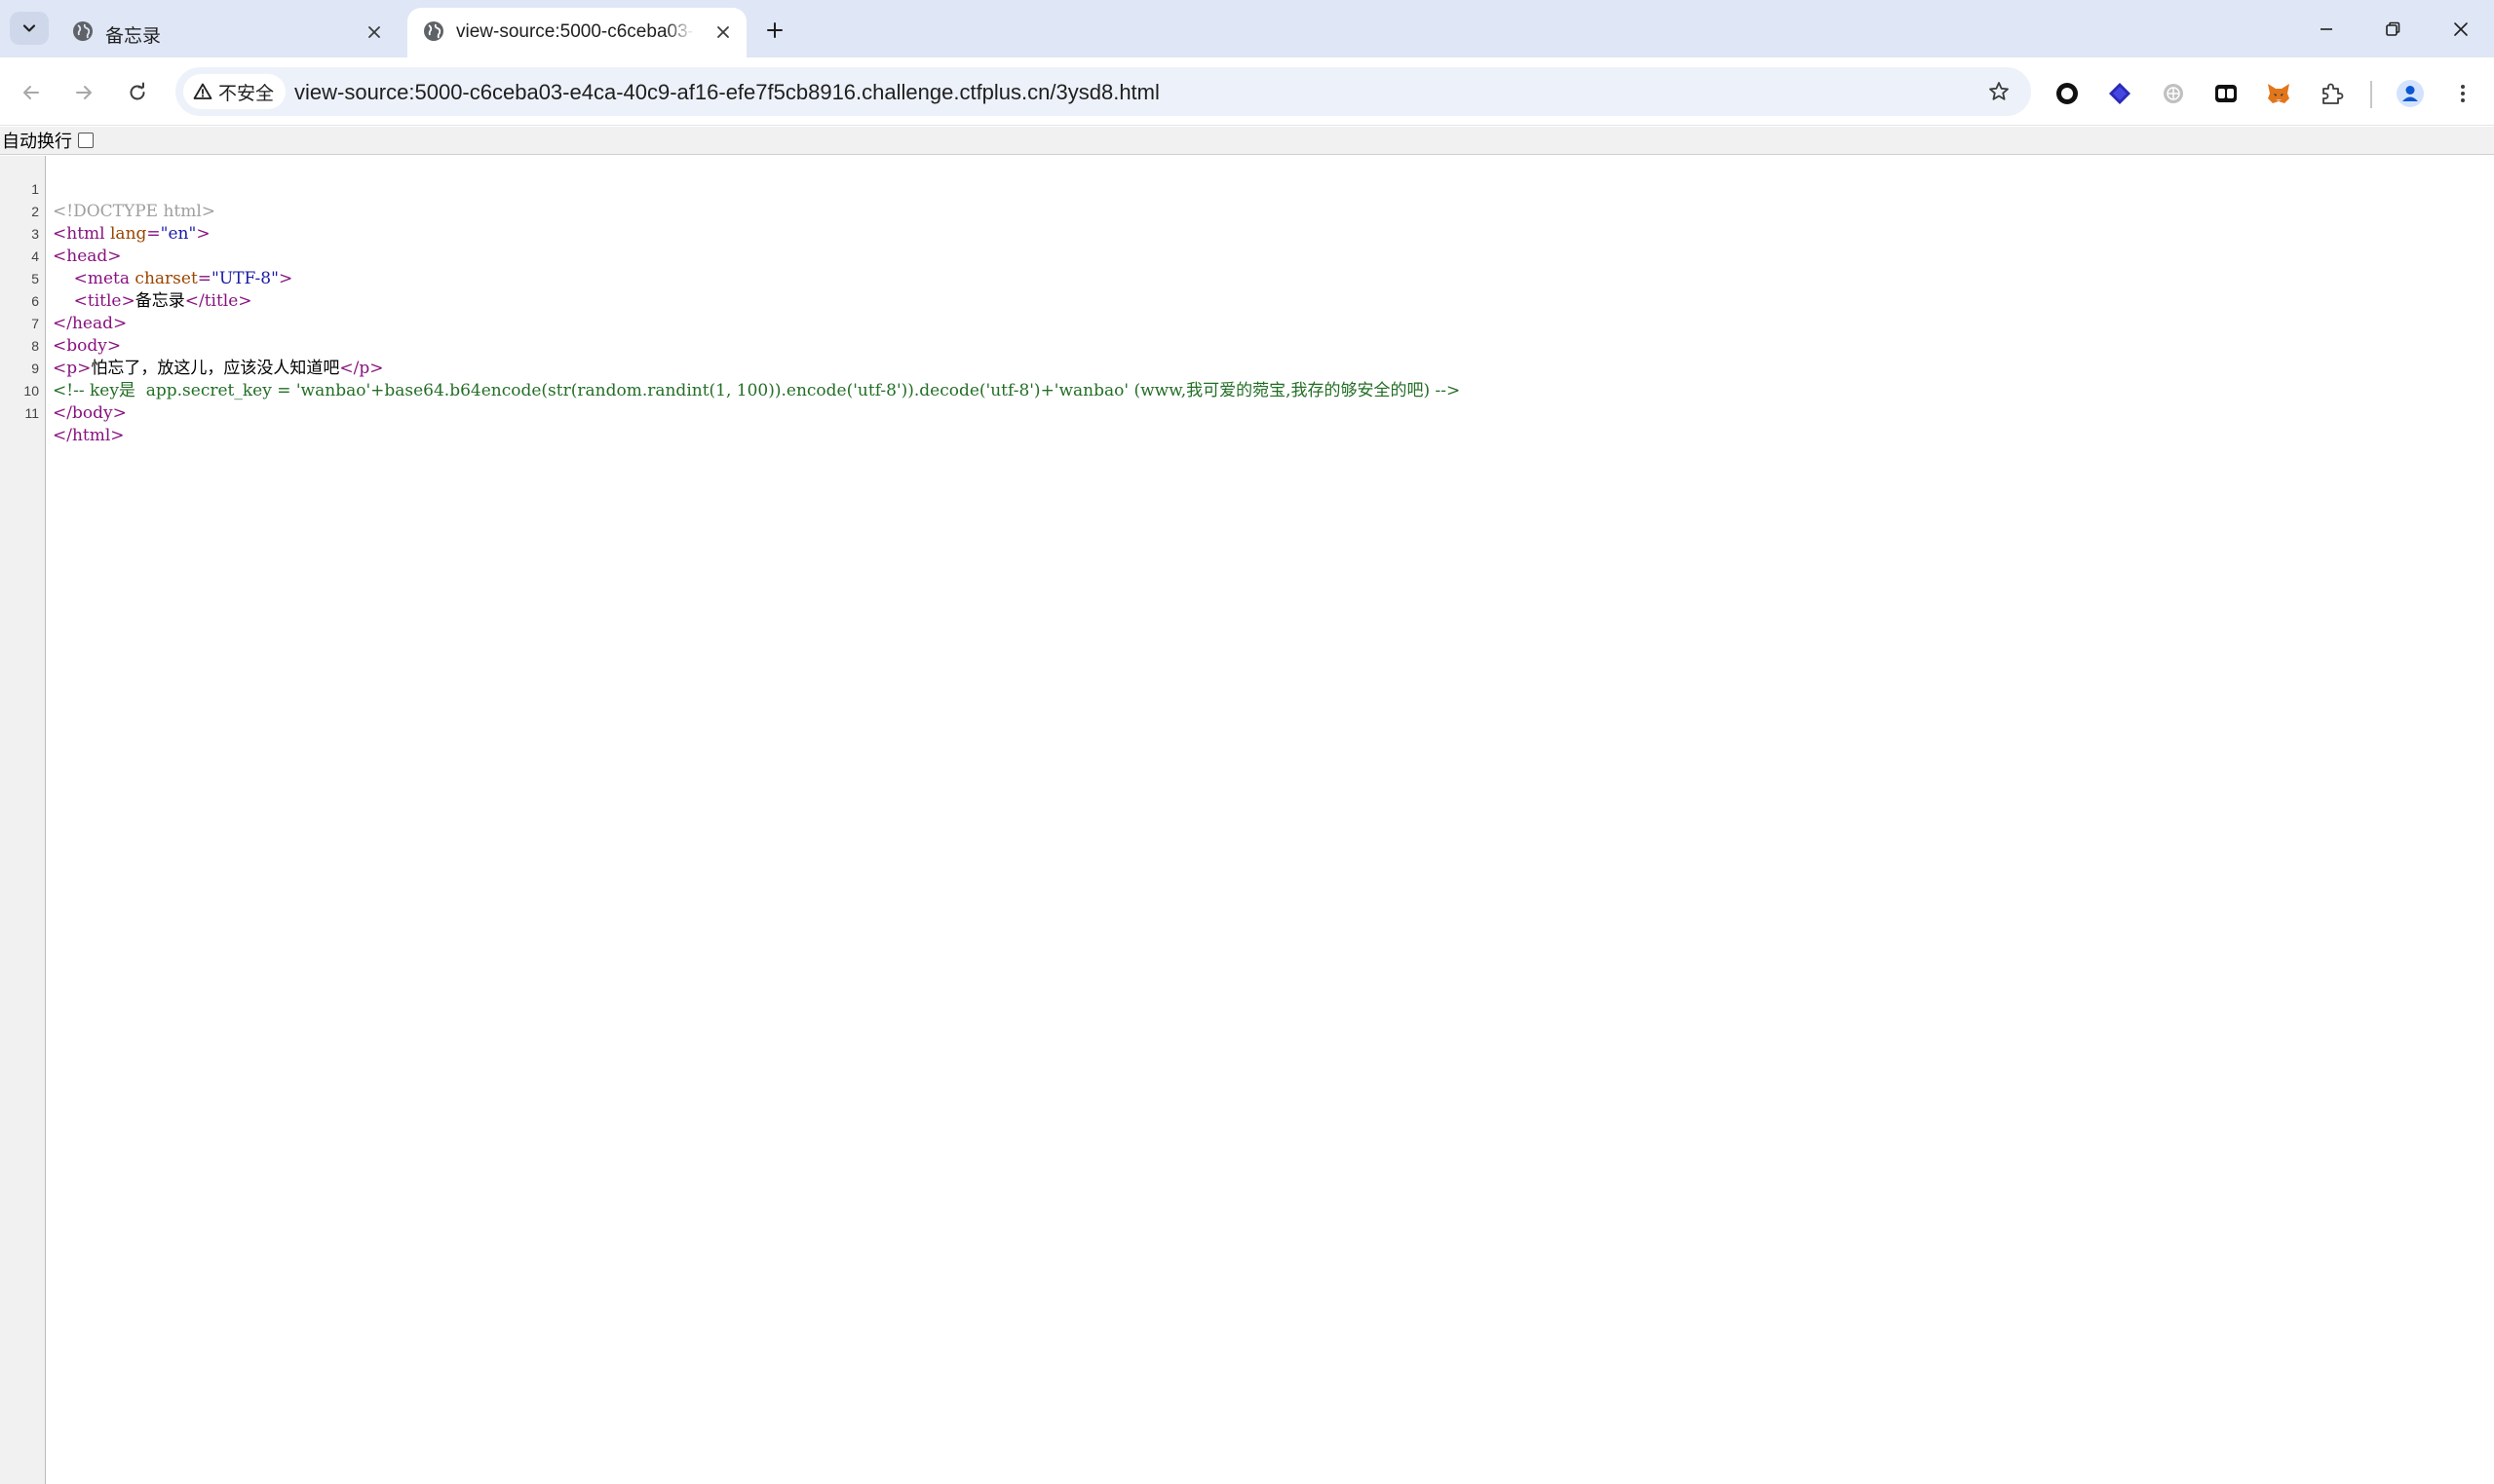 This screenshot has height=1484, width=2494. I want to click on extension-fox, so click(2278, 94).